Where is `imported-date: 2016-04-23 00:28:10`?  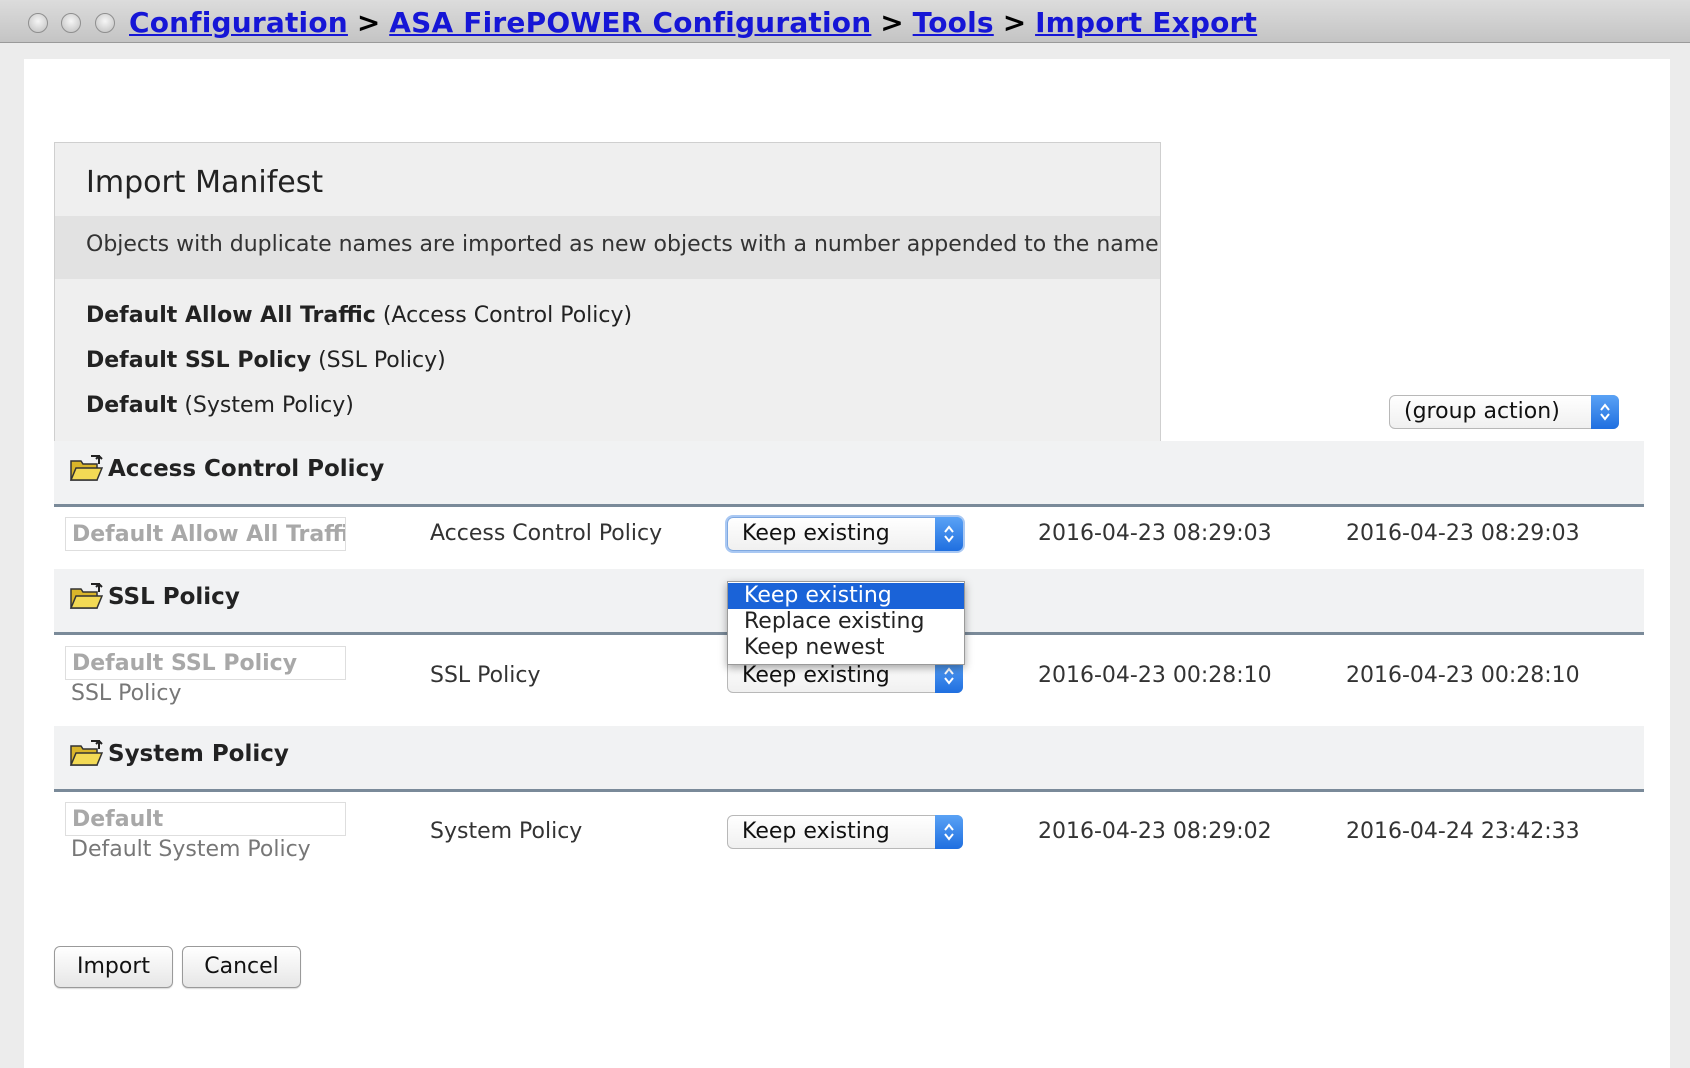
imported-date: 2016-04-23 00:28:10 is located at coordinates (1155, 675).